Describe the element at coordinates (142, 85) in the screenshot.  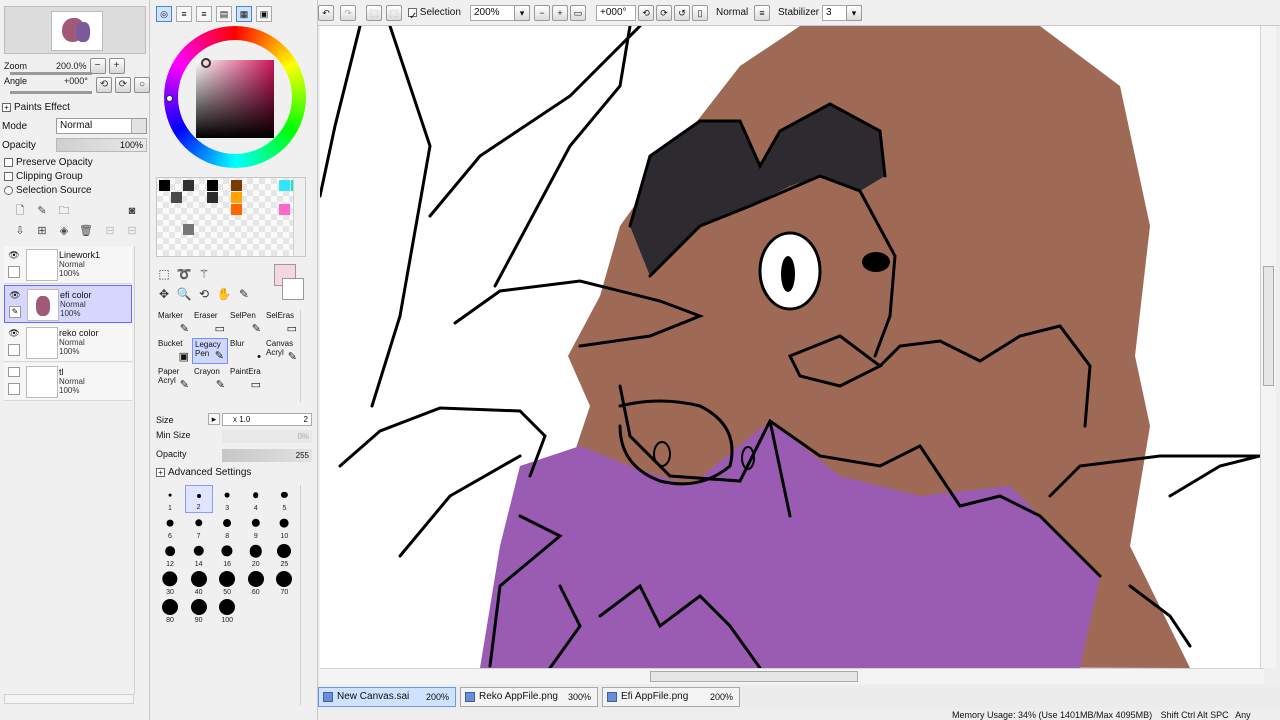
I see `reset-rotation-button: ○` at that location.